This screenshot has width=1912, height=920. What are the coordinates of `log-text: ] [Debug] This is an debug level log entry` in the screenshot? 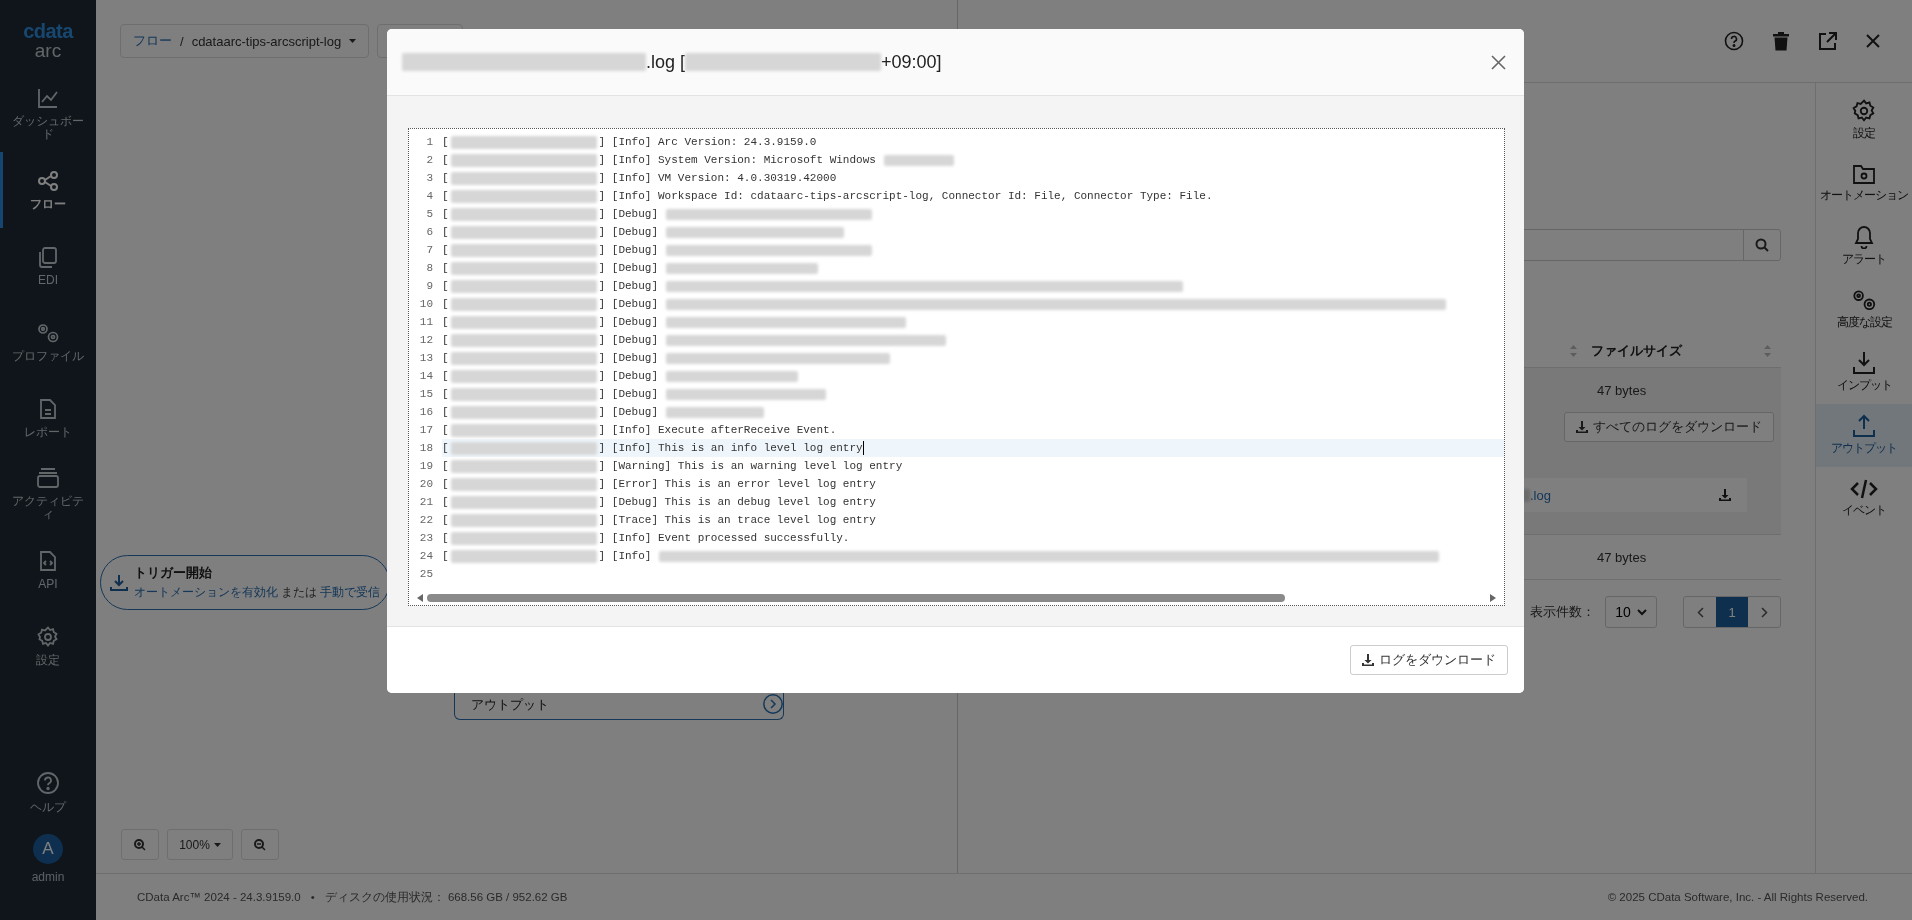 It's located at (737, 502).